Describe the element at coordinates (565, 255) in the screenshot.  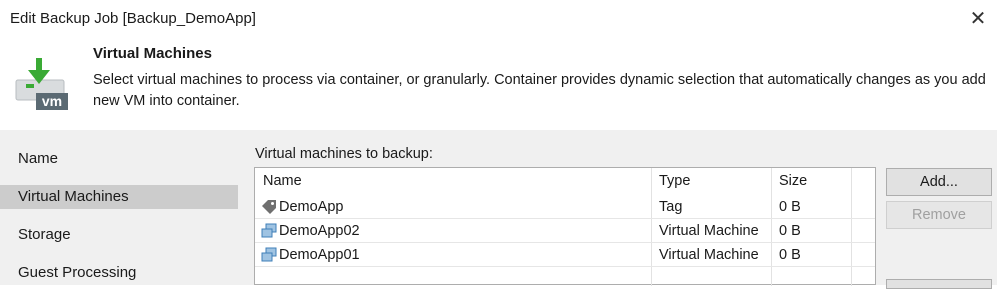
I see `table-row: DemoApp01 Virtual Machine 0 B` at that location.